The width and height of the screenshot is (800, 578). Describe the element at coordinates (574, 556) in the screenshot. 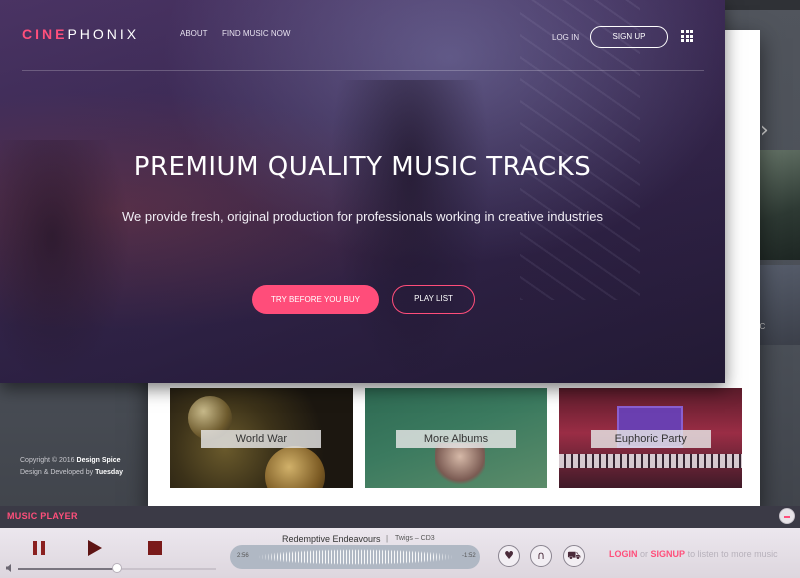

I see `cart-icon: ⛟` at that location.